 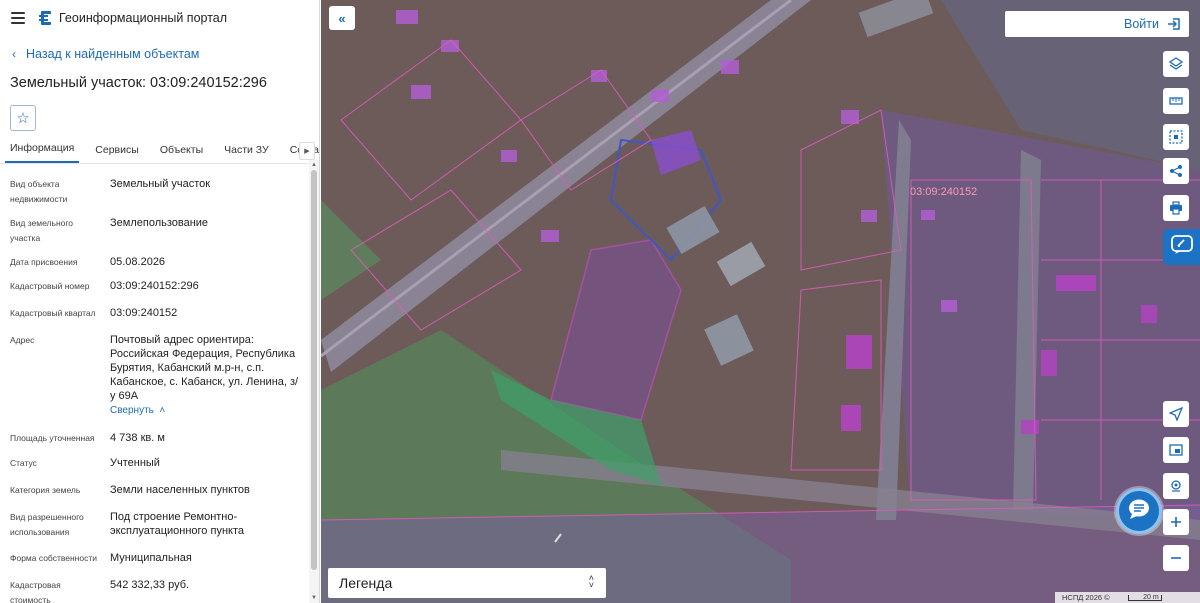 I want to click on tabs-scroll-right-button: ▶, so click(x=307, y=151).